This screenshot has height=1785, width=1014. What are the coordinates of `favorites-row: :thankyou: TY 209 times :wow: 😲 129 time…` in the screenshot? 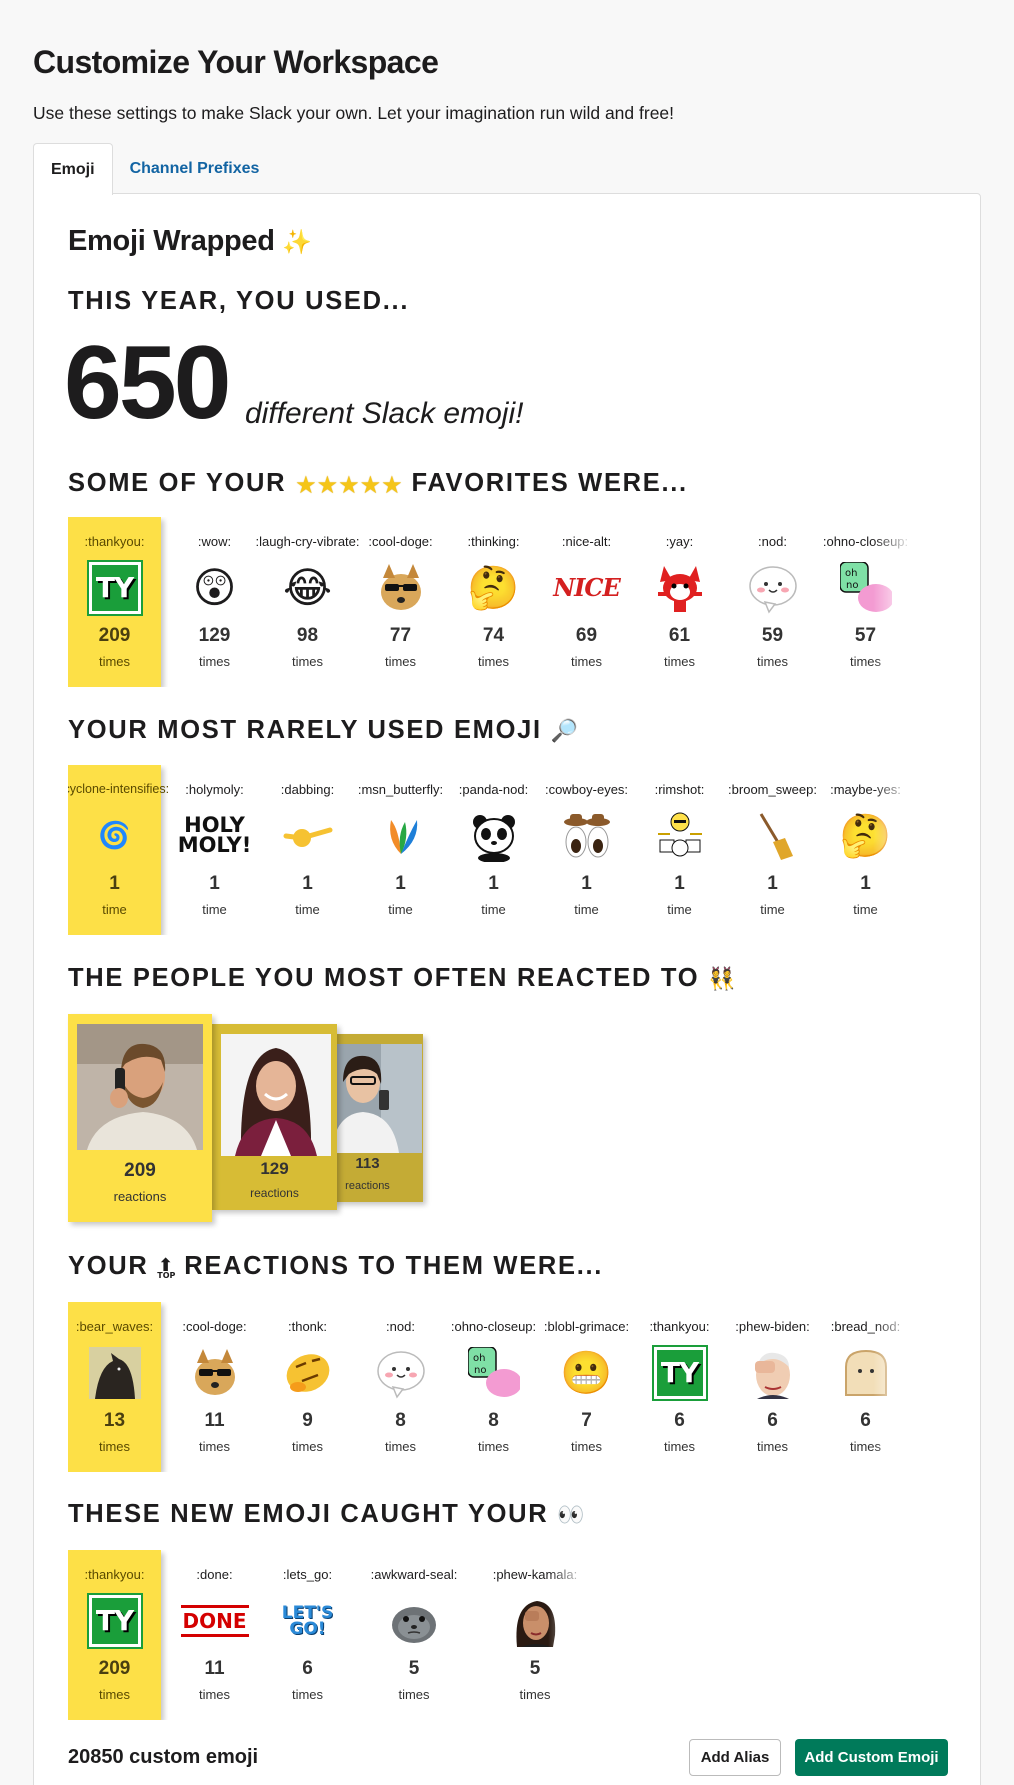 It's located at (490, 602).